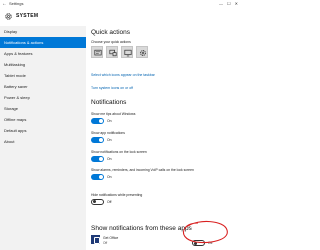 Image resolution: width=320 pixels, height=250 pixels. I want to click on office-icon, so click(95, 239).